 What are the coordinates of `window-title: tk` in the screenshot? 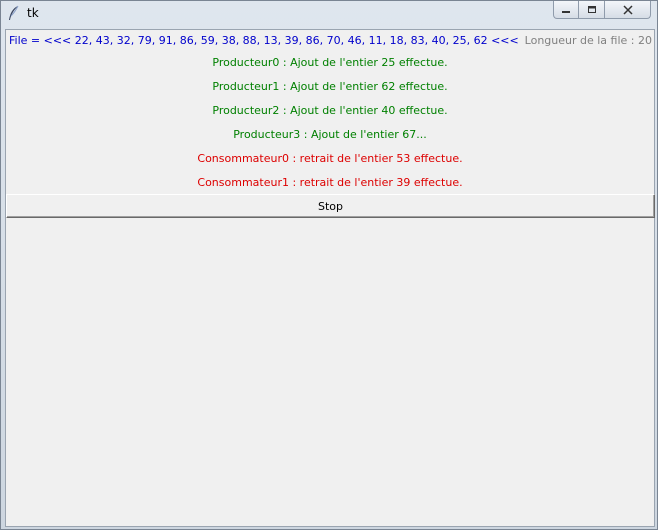 It's located at (33, 13).